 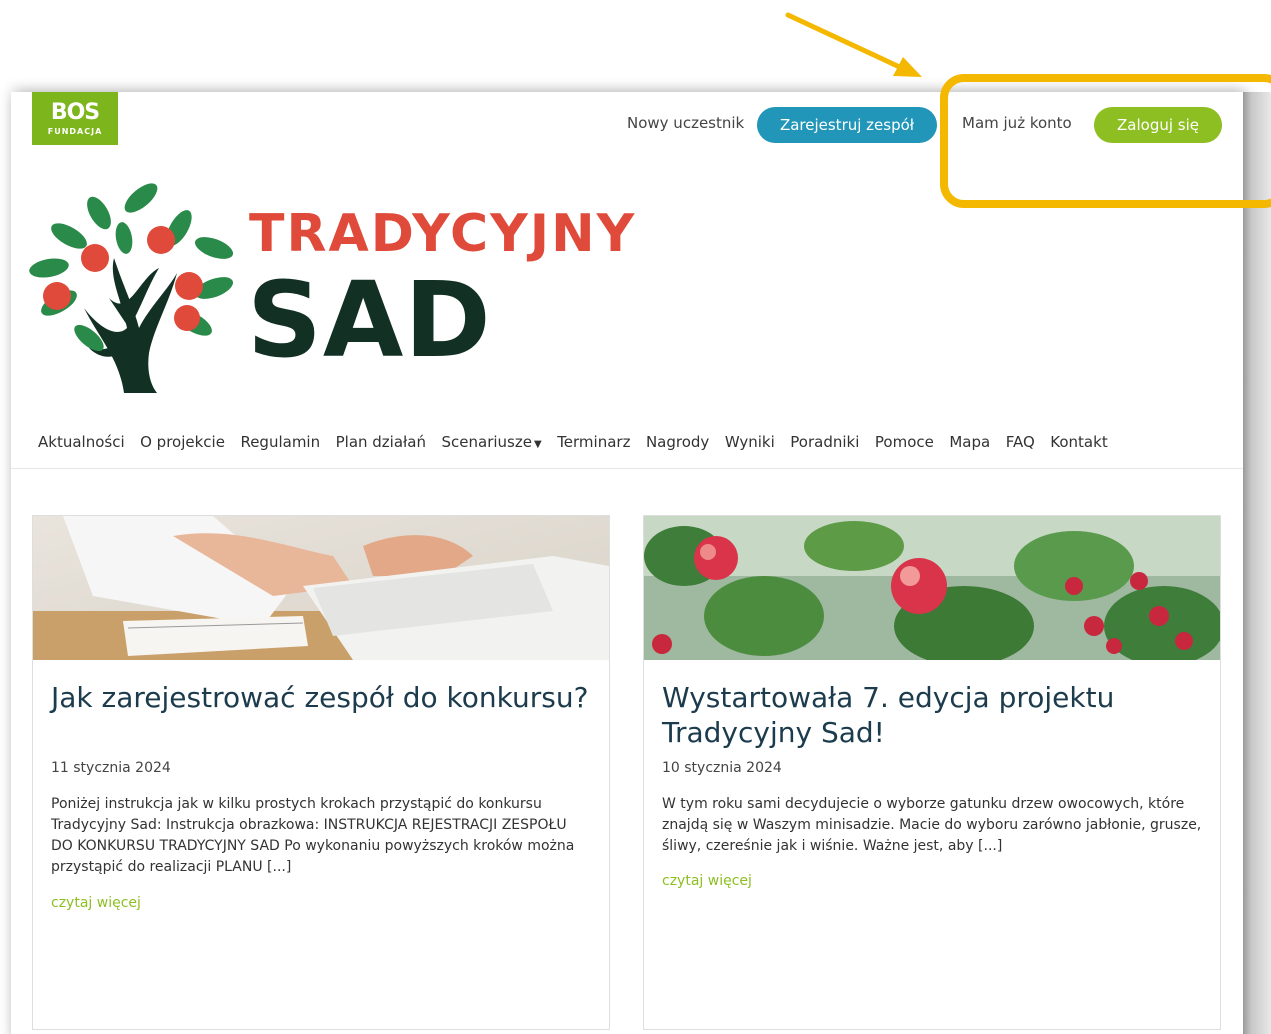 I want to click on logo-main-text: BOS, so click(x=75, y=112).